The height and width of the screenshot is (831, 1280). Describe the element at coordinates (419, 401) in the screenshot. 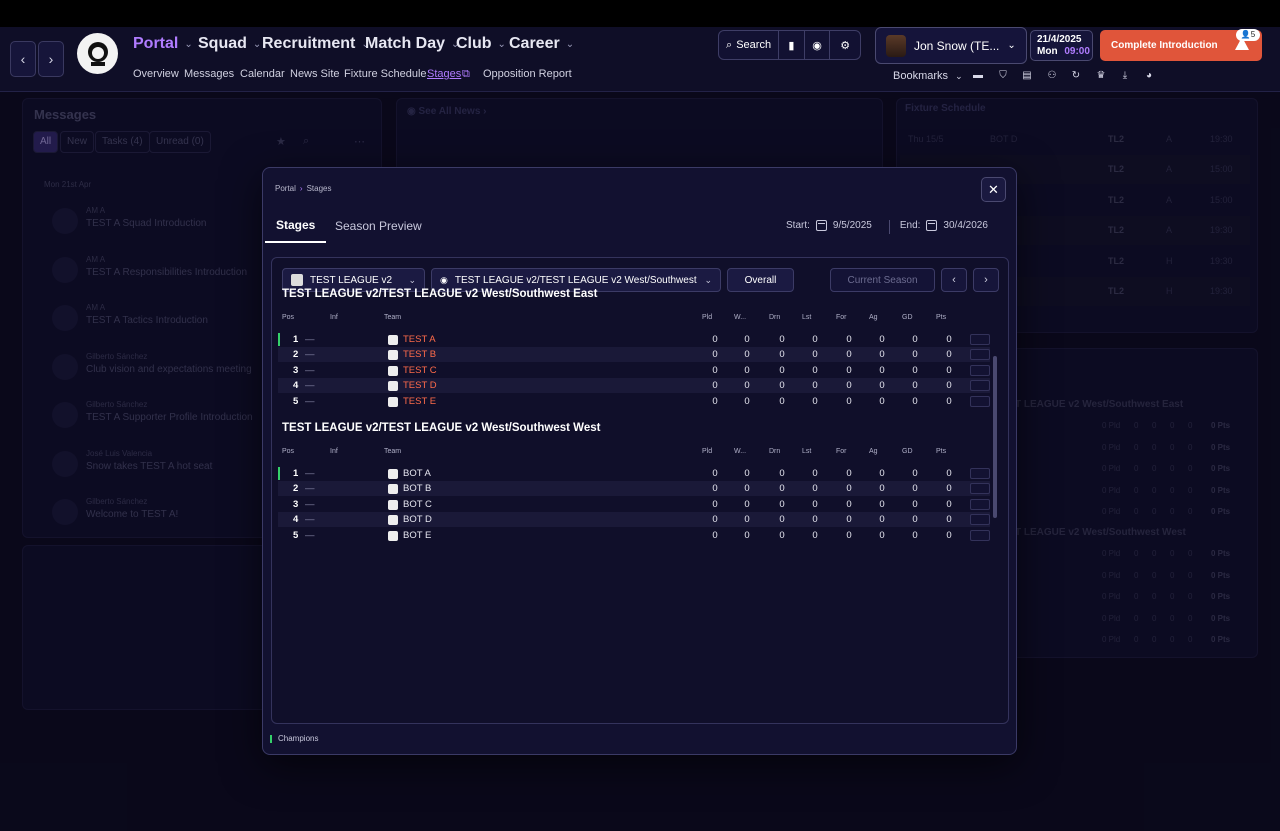

I see `row-team-name: TEST E` at that location.